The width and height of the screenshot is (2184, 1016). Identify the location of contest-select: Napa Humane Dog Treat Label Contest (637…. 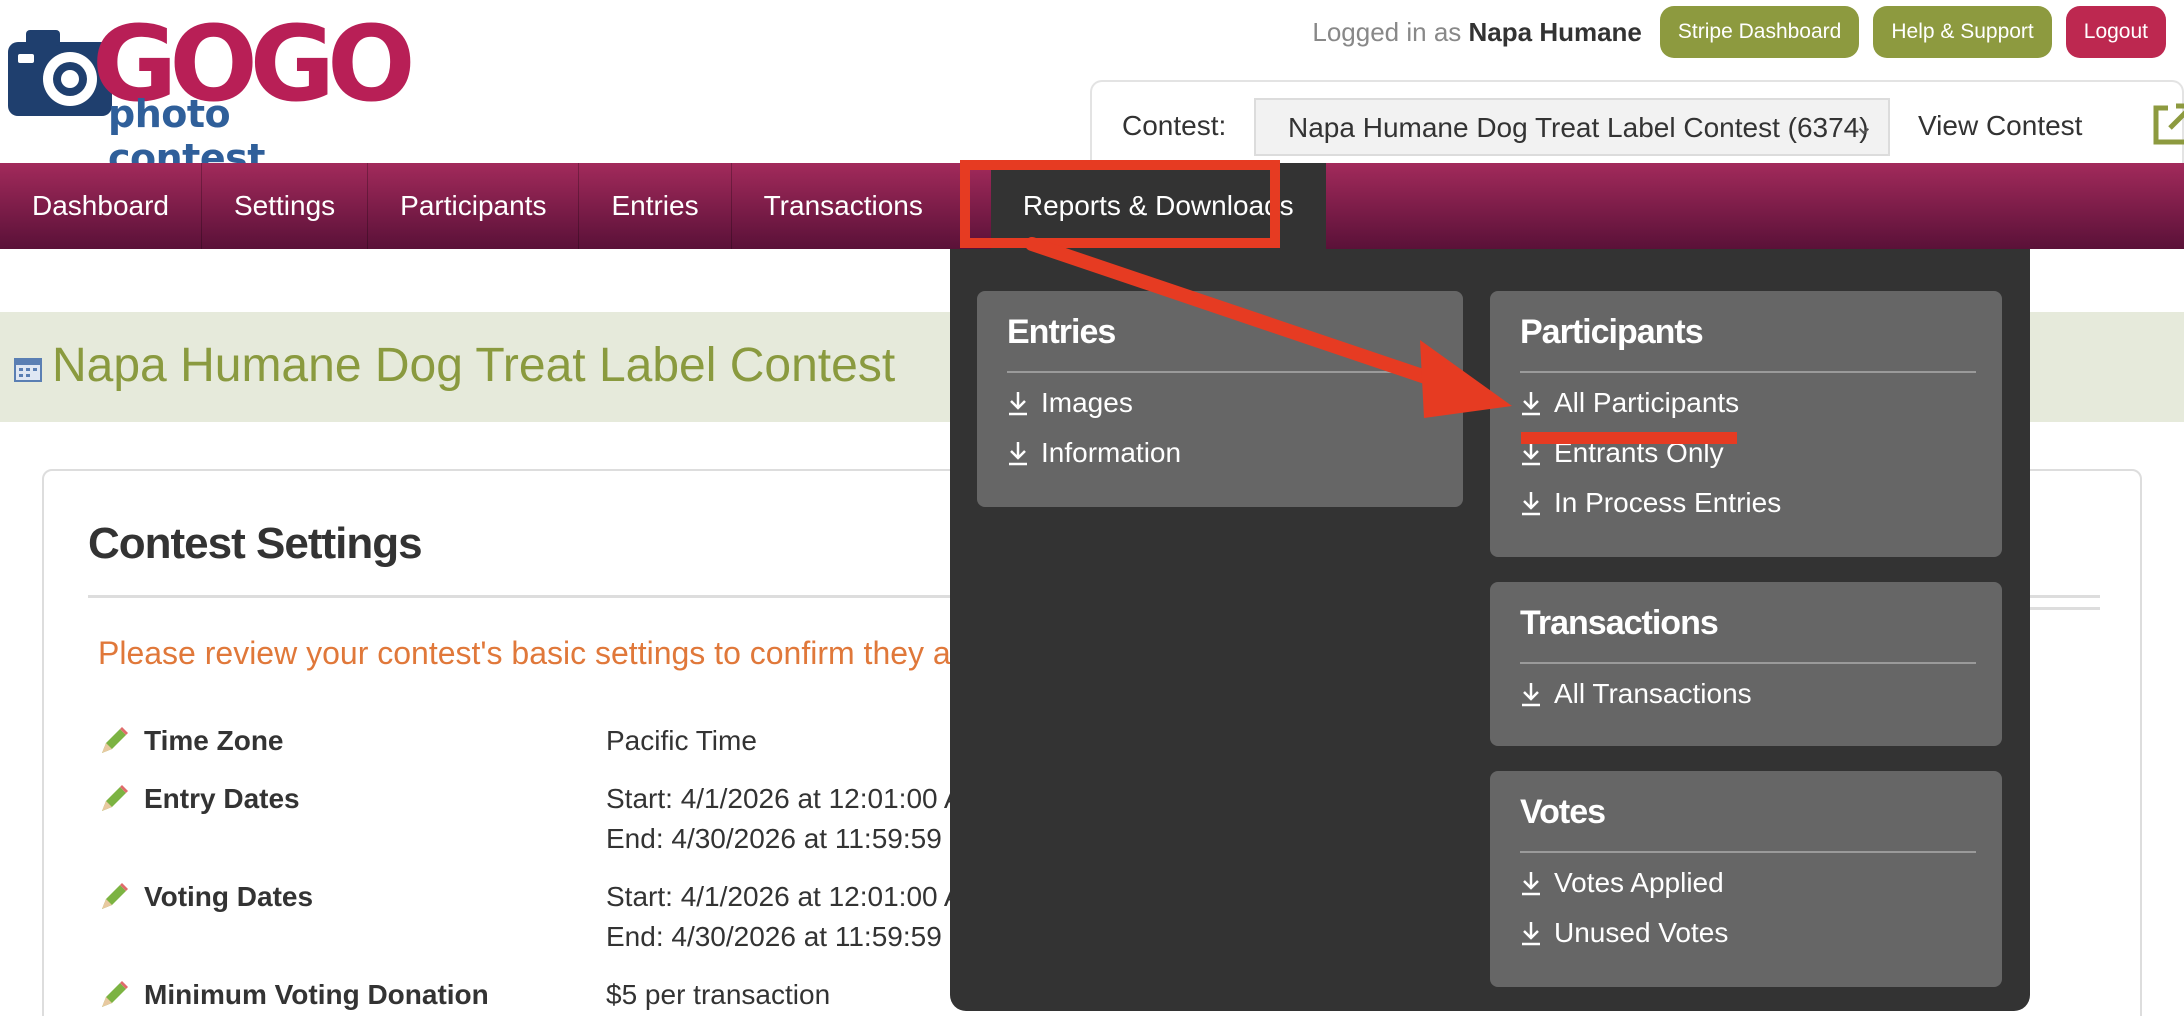
(1572, 127).